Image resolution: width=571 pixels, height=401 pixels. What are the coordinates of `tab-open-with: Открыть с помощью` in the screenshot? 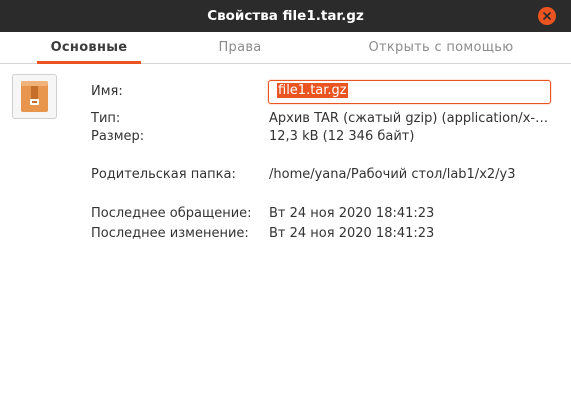 It's located at (441, 47).